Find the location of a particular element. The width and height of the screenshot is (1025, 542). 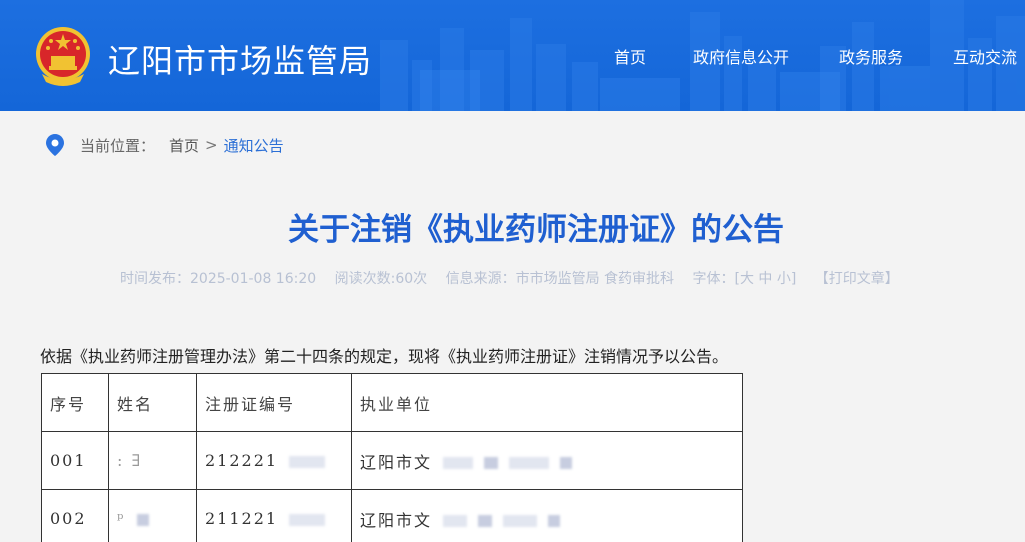

column-header-name: 姓名 is located at coordinates (152, 402).